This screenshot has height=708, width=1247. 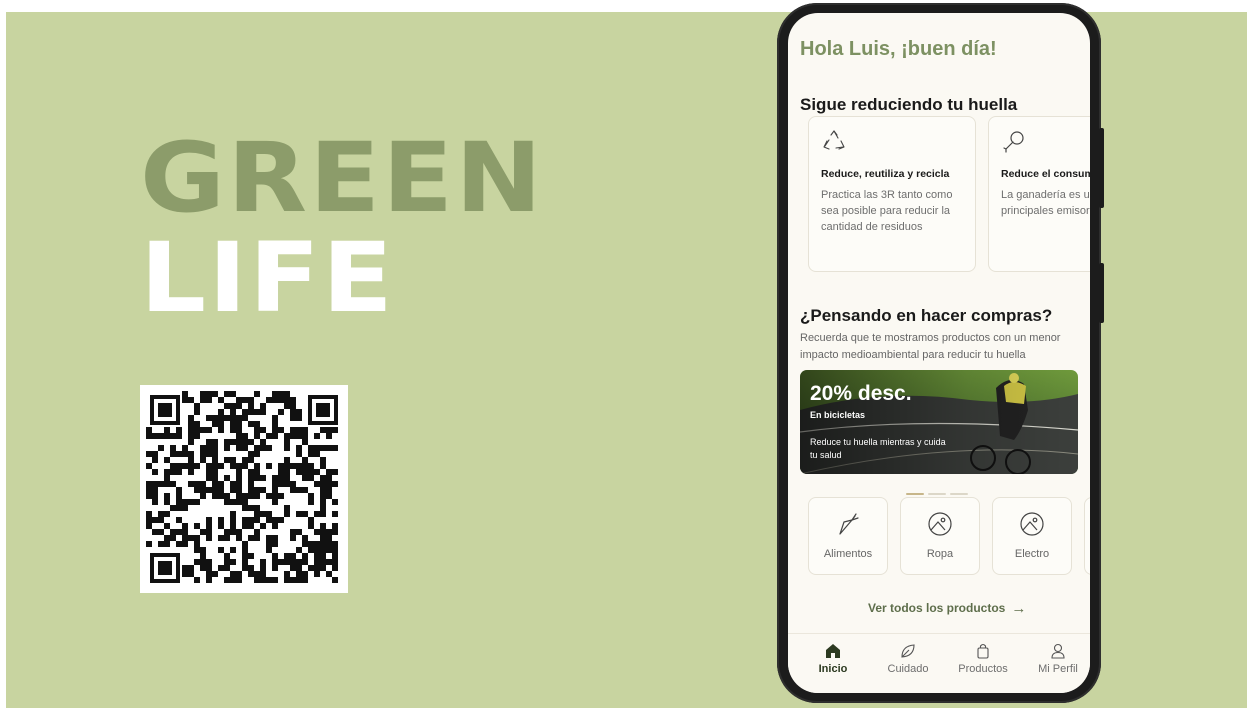 What do you see at coordinates (838, 415) in the screenshot?
I see `promo-subtitle: En bicicletas` at bounding box center [838, 415].